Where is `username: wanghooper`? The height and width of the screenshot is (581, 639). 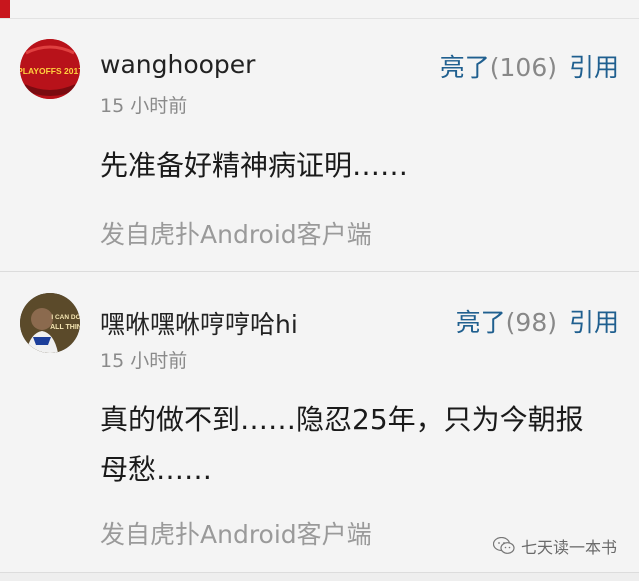
username: wanghooper is located at coordinates (177, 64).